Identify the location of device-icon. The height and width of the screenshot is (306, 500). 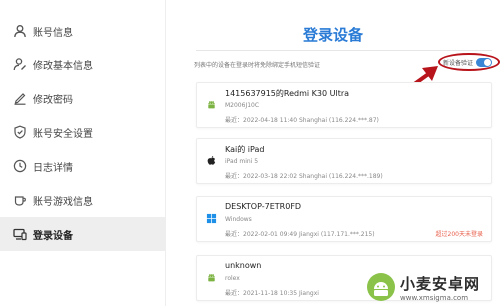
(20, 234).